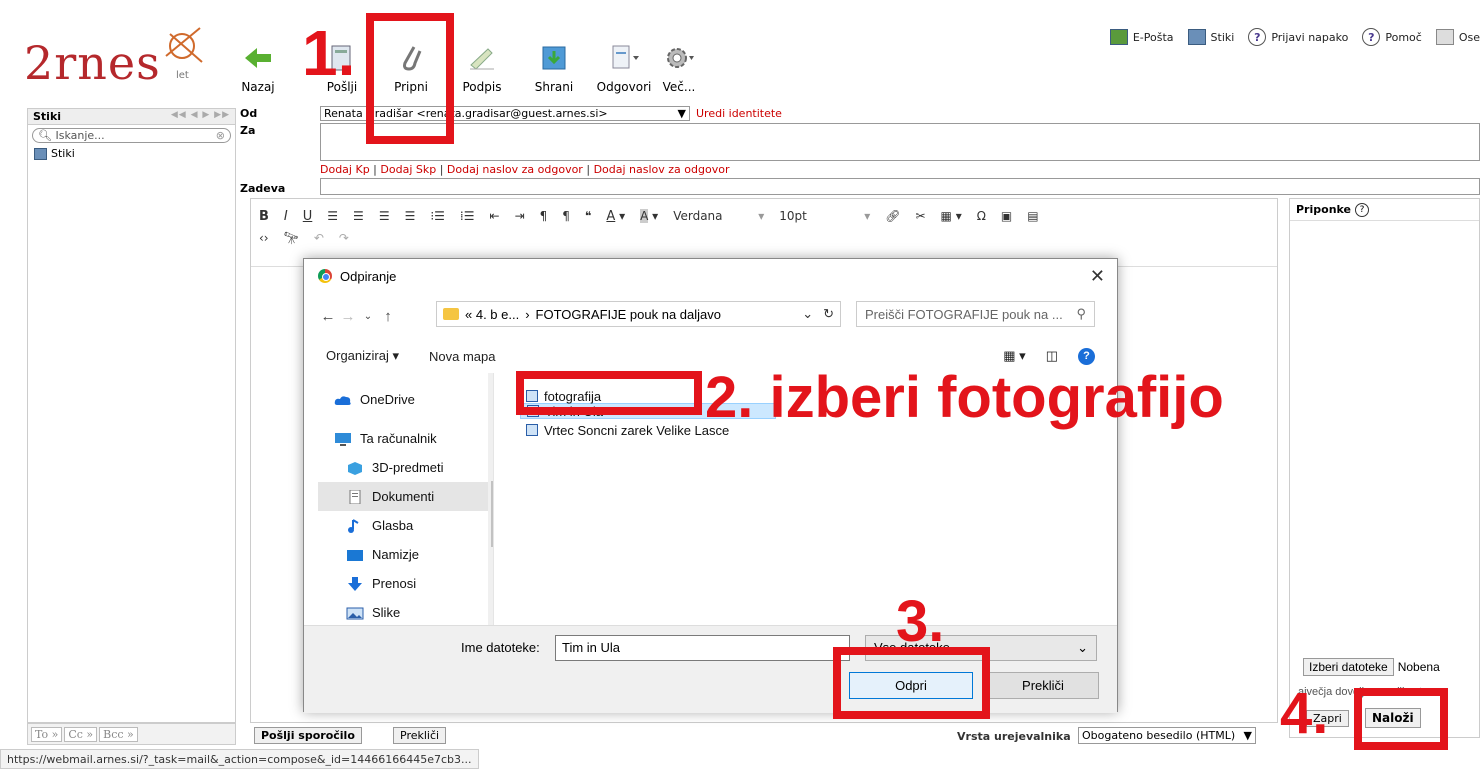  I want to click on send-message-button: Pošlji sporočilo, so click(308, 735).